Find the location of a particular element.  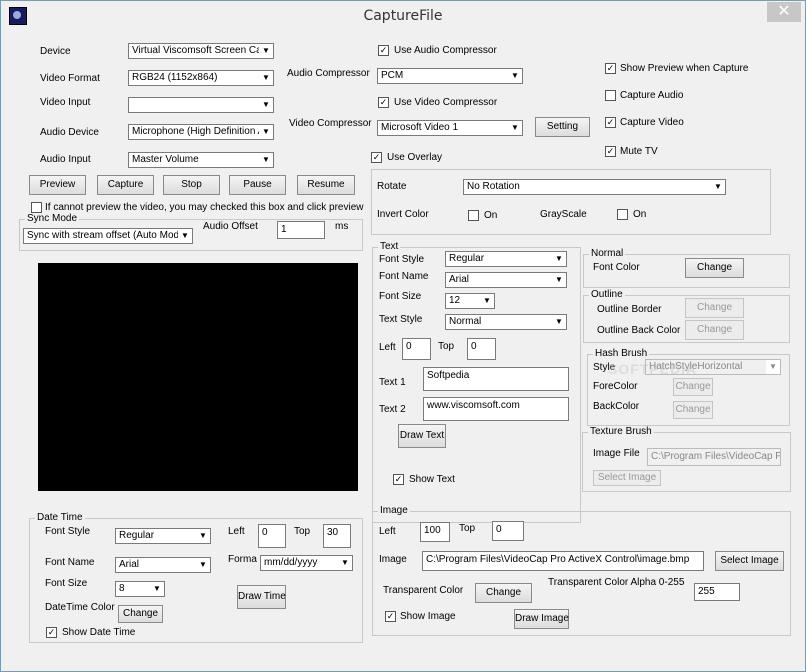

preview-button: Preview is located at coordinates (57, 185).